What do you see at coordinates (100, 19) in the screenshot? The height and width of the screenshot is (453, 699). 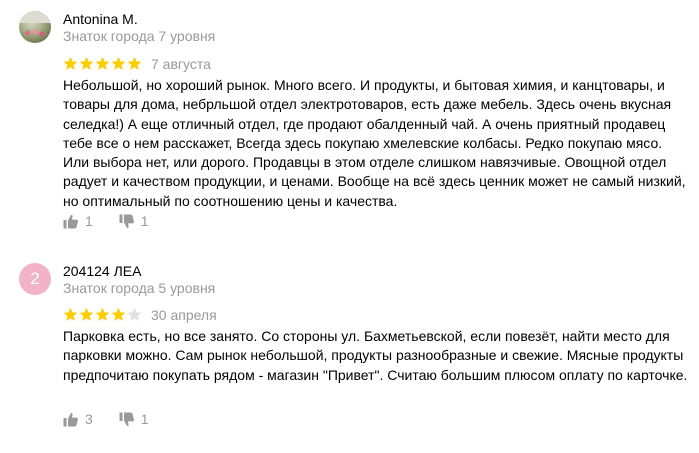 I see `author-name: Antonina M.` at bounding box center [100, 19].